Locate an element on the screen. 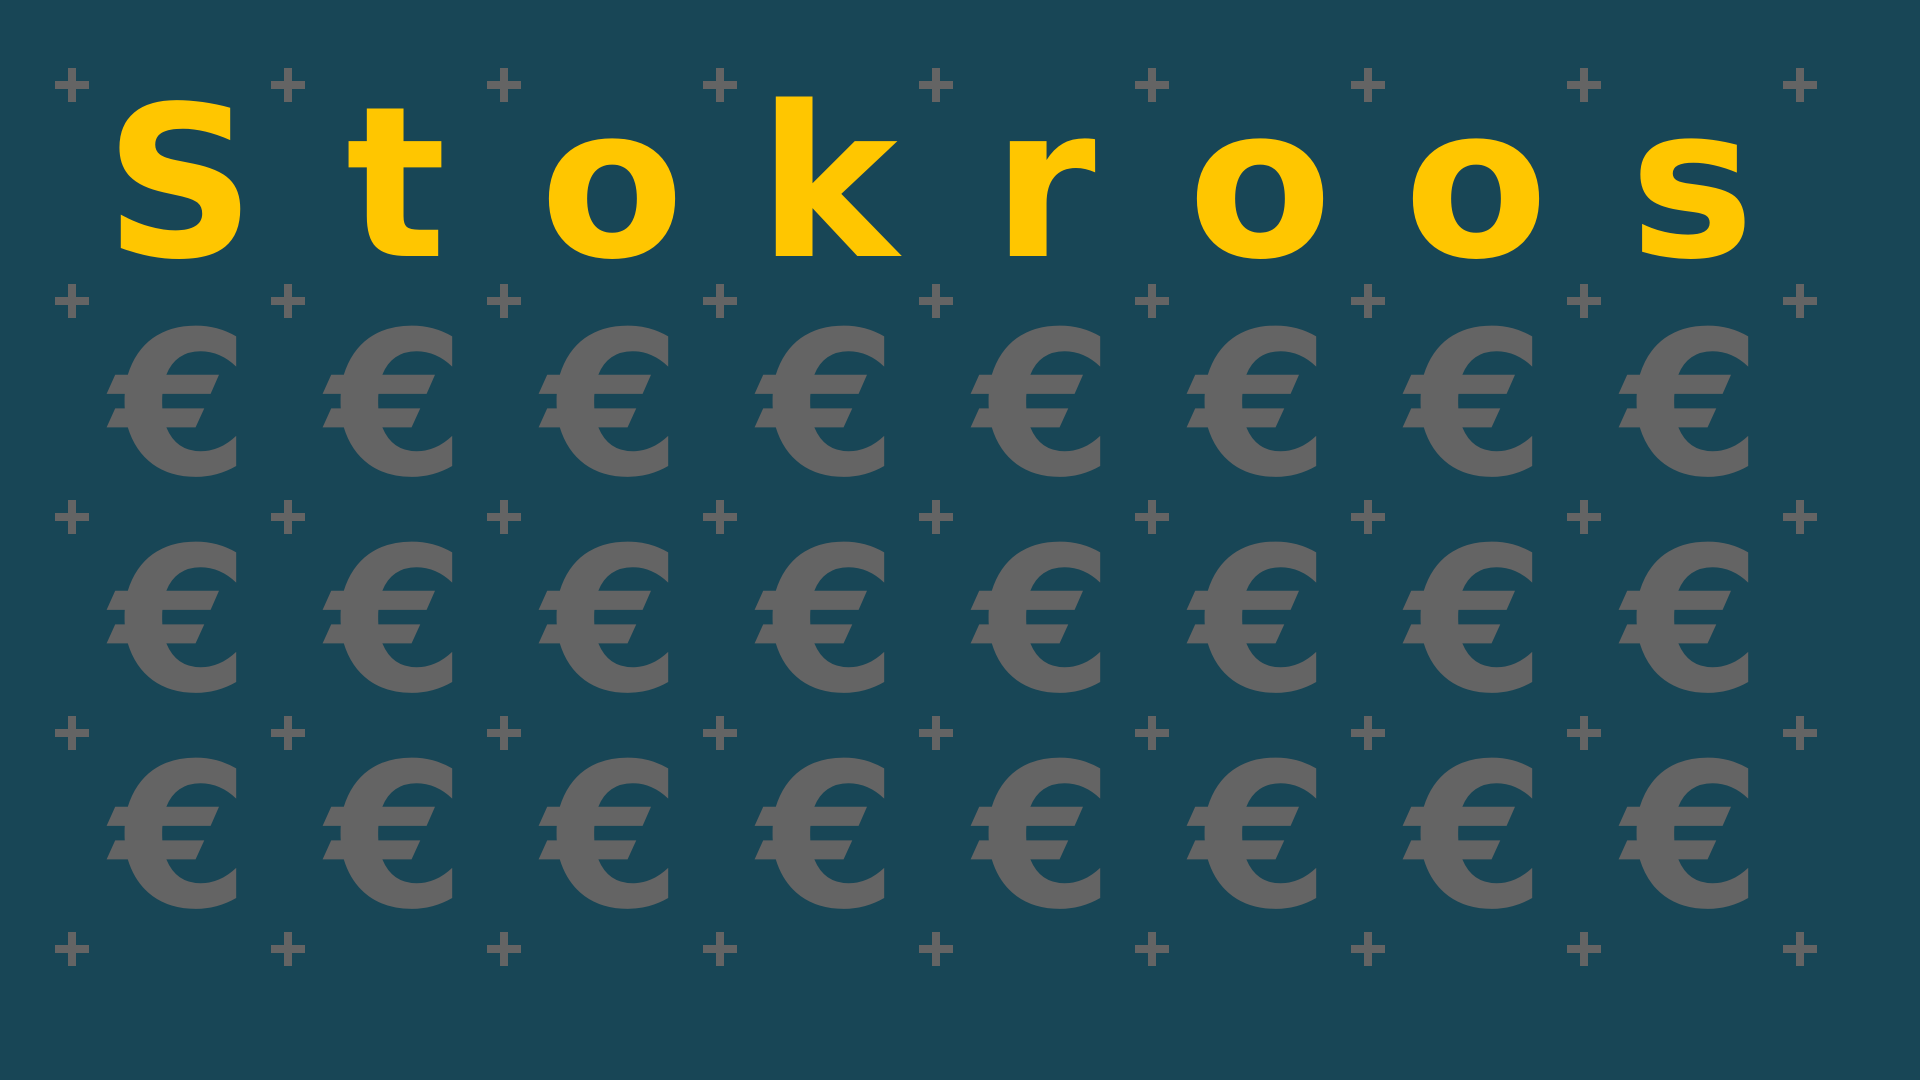 The width and height of the screenshot is (1920, 1080). title-letter: s is located at coordinates (1692, 183).